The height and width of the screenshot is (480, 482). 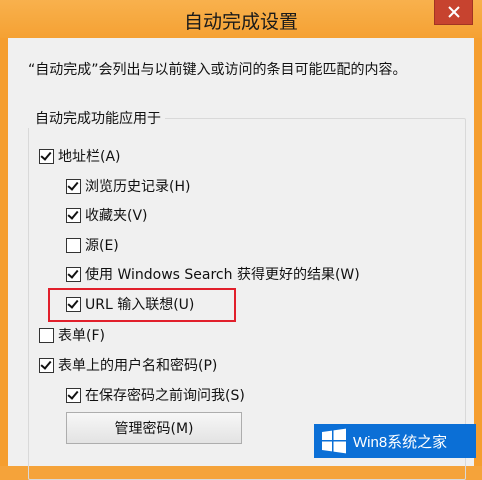 I want to click on checkbox-label: 表单(F), so click(x=81, y=336).